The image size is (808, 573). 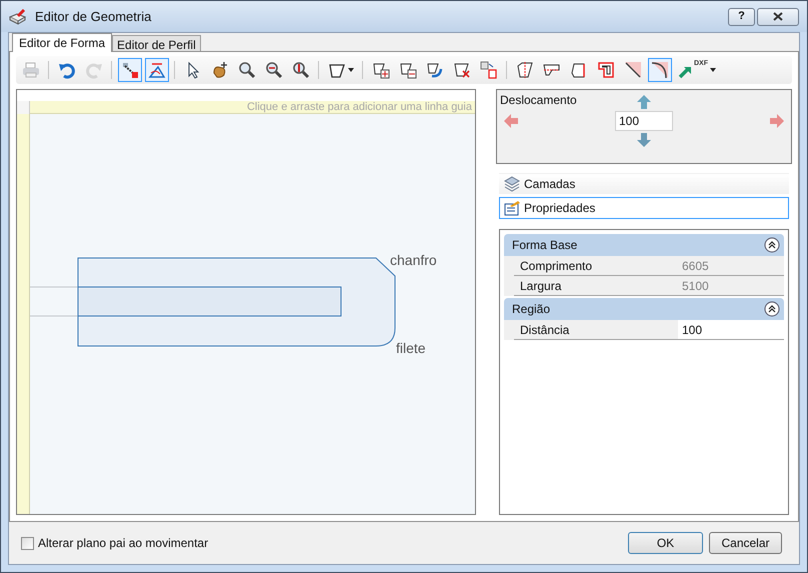 I want to click on layers-icon, so click(x=512, y=184).